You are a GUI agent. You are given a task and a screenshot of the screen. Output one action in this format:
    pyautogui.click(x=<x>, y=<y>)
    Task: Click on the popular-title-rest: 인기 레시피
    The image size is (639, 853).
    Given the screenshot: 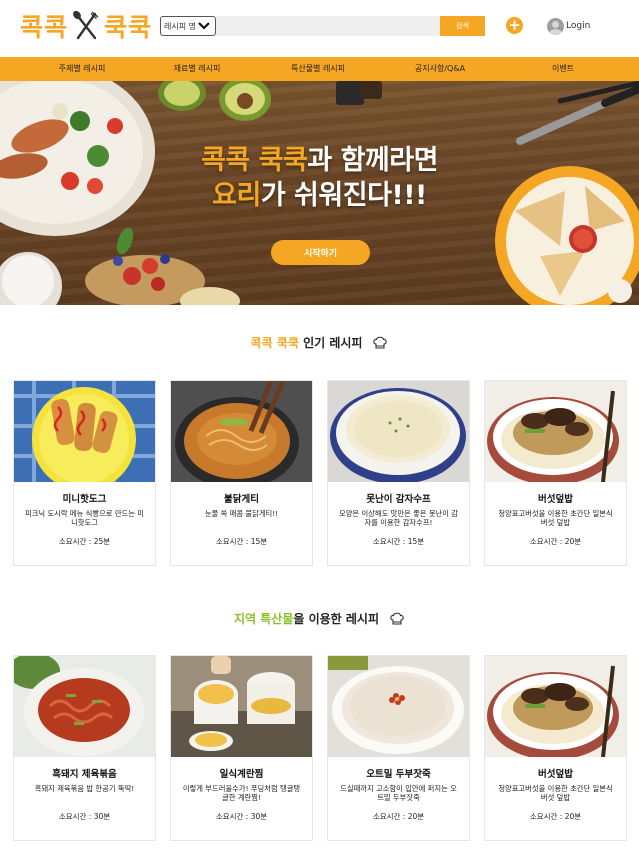 What is the action you would take?
    pyautogui.click(x=330, y=343)
    